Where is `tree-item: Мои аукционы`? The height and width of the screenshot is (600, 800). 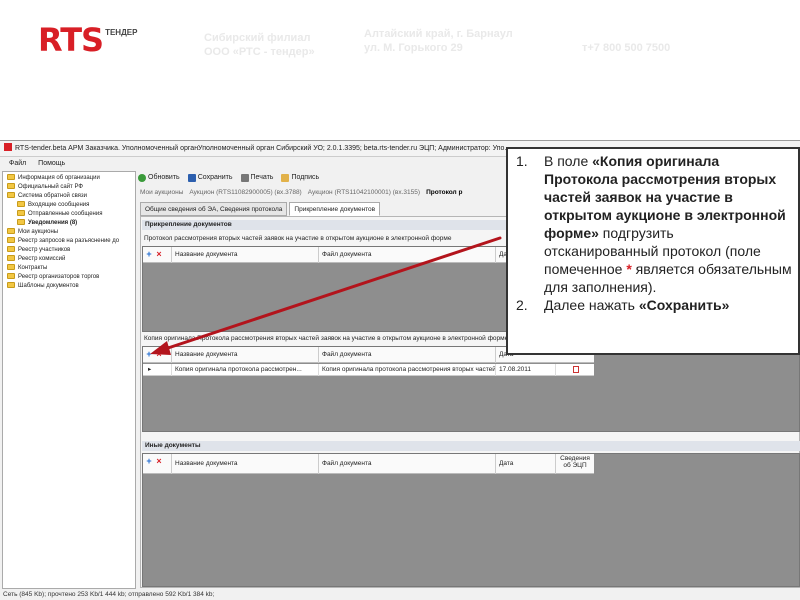
tree-item: Мои аукционы is located at coordinates (69, 232).